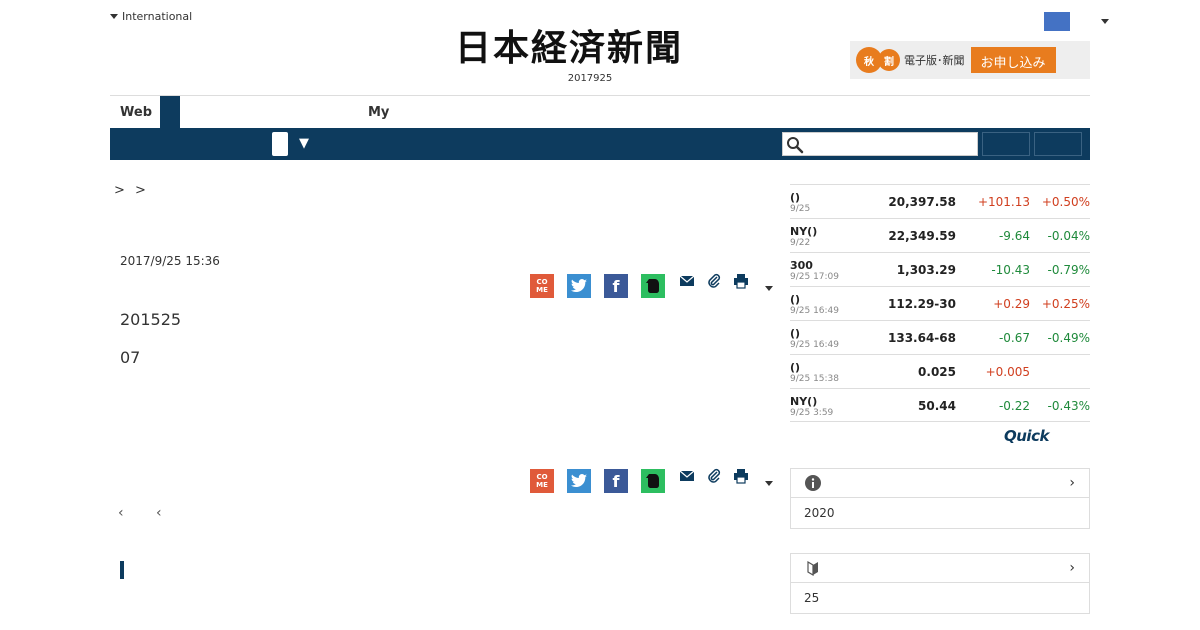  Describe the element at coordinates (813, 483) in the screenshot. I see `info-icon` at that location.